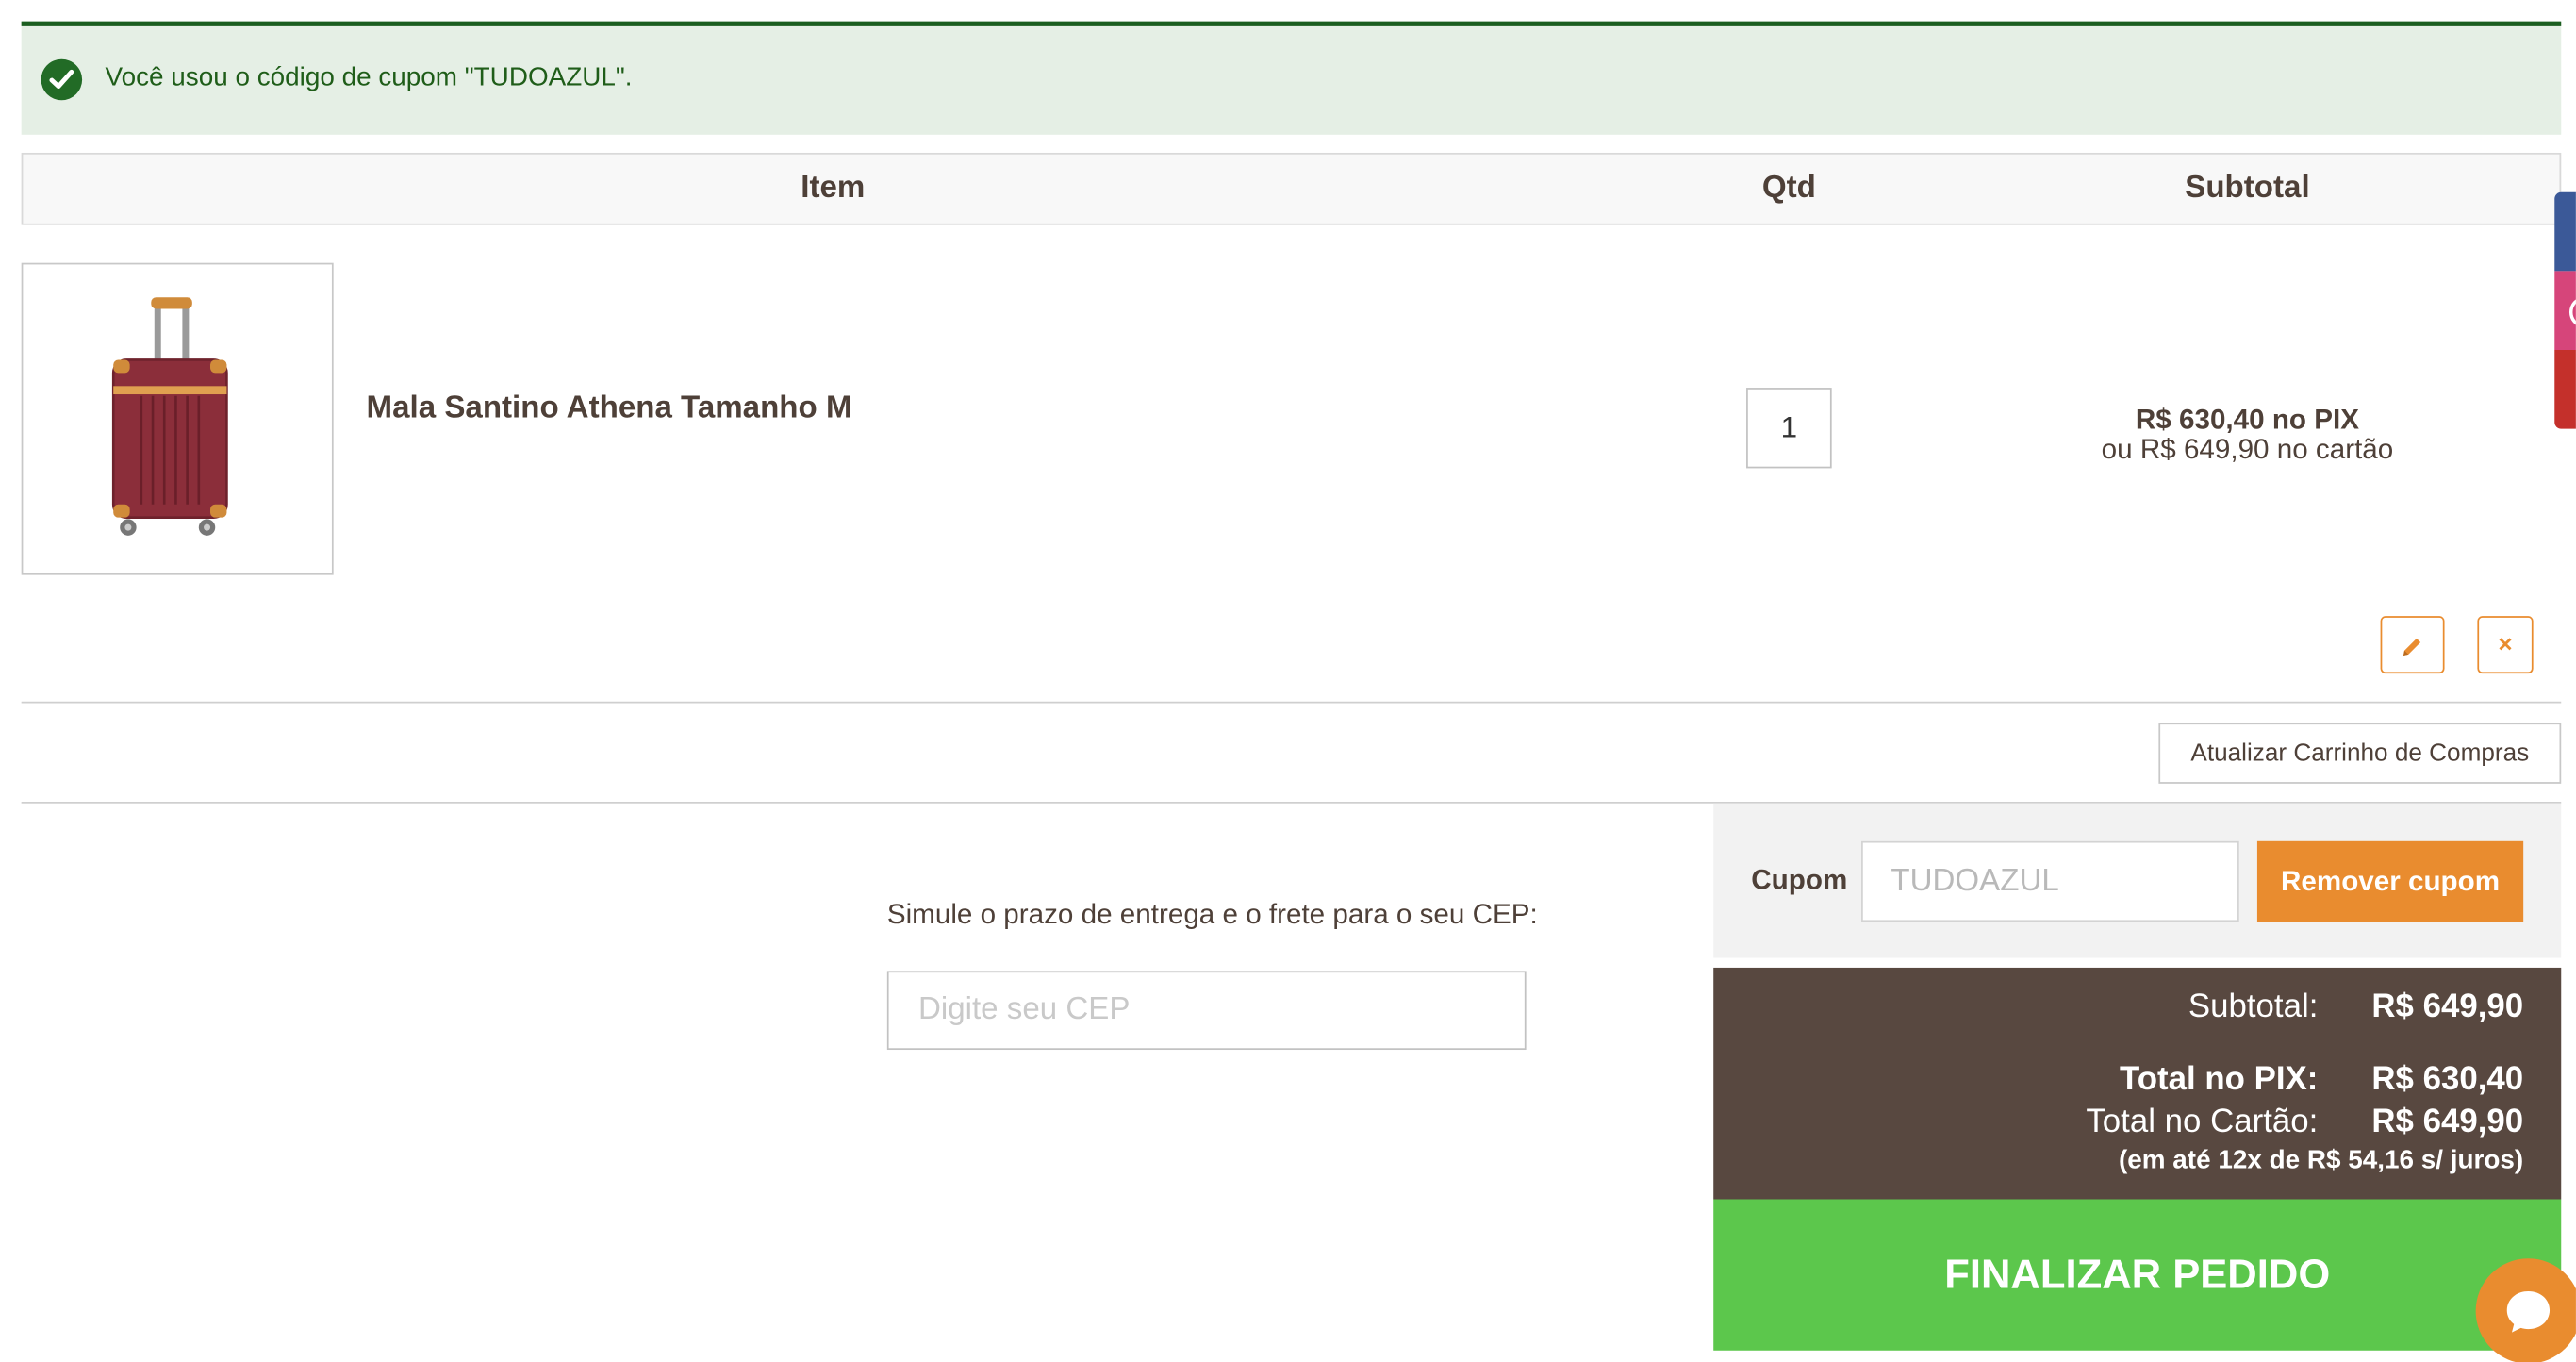 This screenshot has width=2576, height=1362. What do you see at coordinates (369, 77) in the screenshot?
I see `success-message-text: Você usou o código de cupom "TUDOAZUL".` at bounding box center [369, 77].